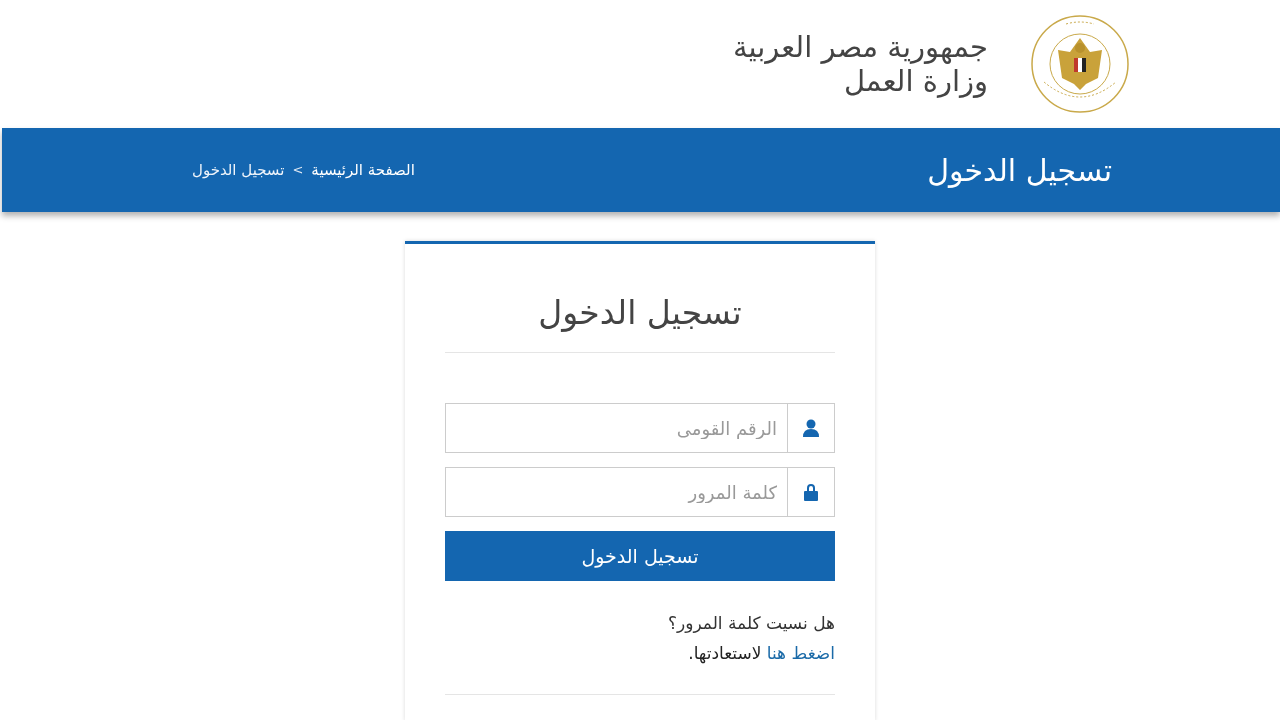 This screenshot has width=1280, height=720. Describe the element at coordinates (761, 653) in the screenshot. I see `recover-sentence: اضغط هنا لاستعادتها.` at that location.